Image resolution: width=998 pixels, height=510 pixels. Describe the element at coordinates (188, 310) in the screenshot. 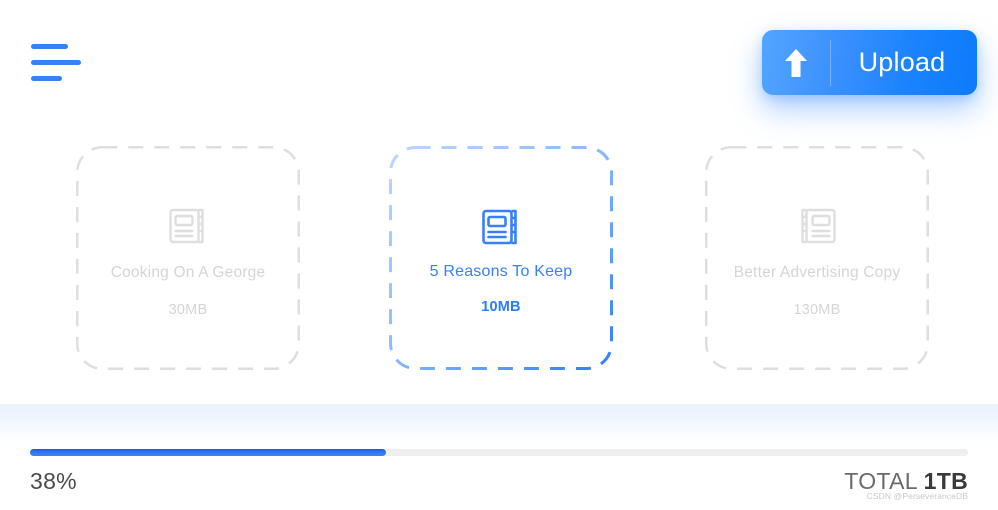

I see `file-size: 30MB` at that location.